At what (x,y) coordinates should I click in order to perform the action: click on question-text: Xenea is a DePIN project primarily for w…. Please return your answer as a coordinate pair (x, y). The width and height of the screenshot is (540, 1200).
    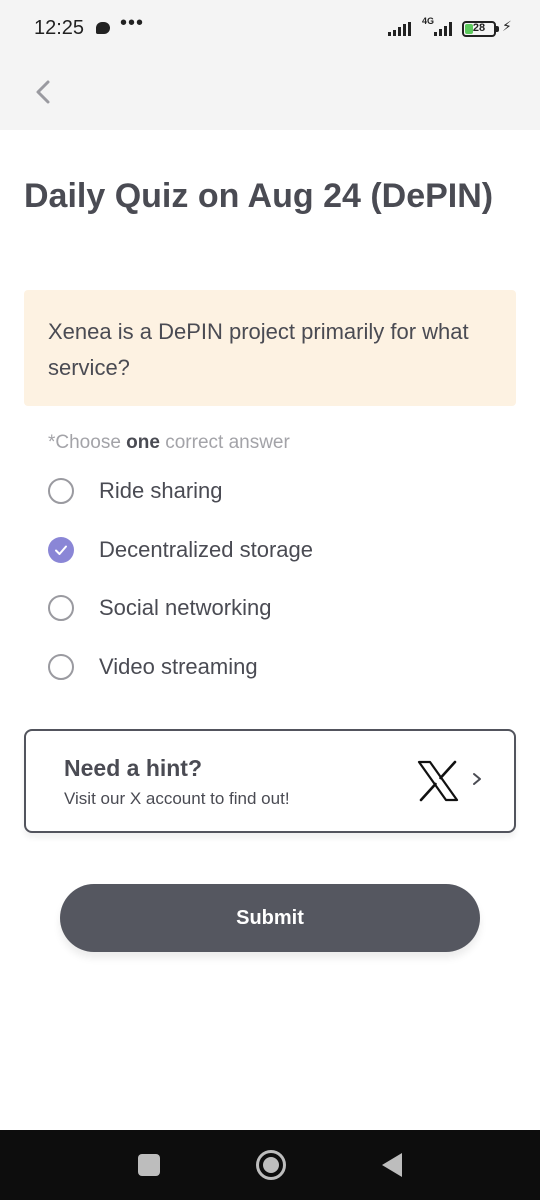
    Looking at the image, I should click on (258, 349).